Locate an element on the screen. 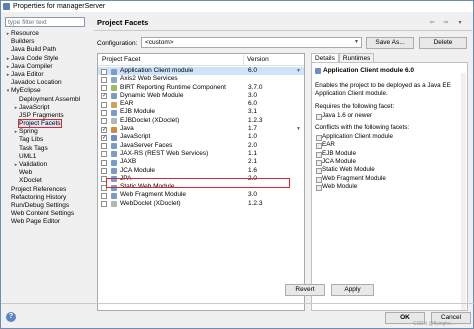  tree-item: JSP Fragments is located at coordinates (47, 116).